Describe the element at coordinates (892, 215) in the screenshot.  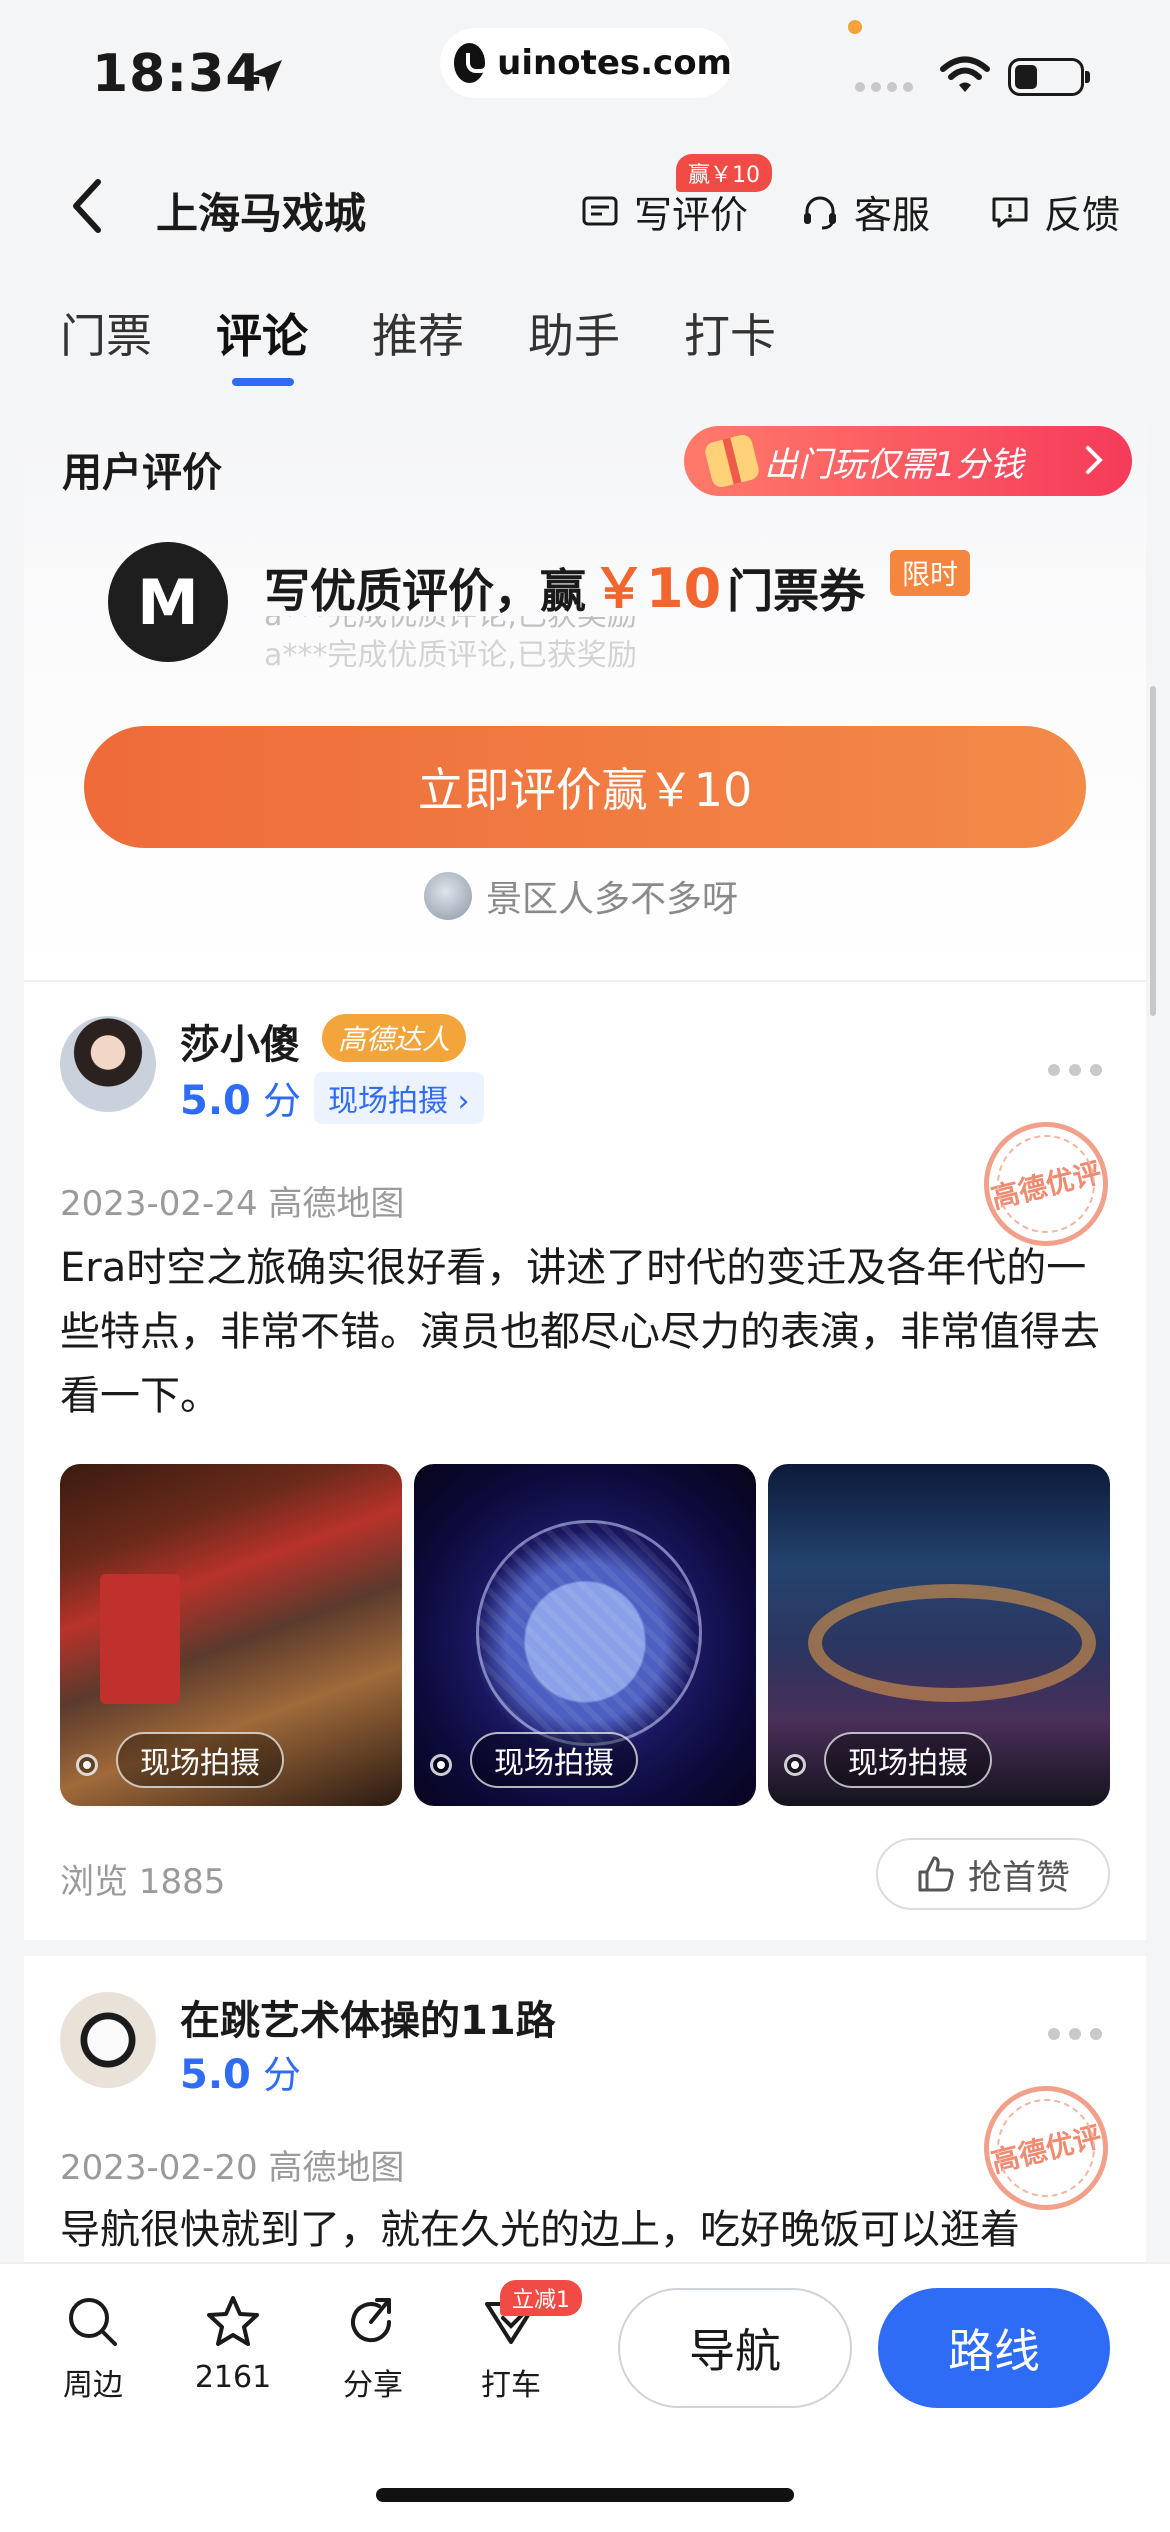
I see `customer-service-label: 客服` at that location.